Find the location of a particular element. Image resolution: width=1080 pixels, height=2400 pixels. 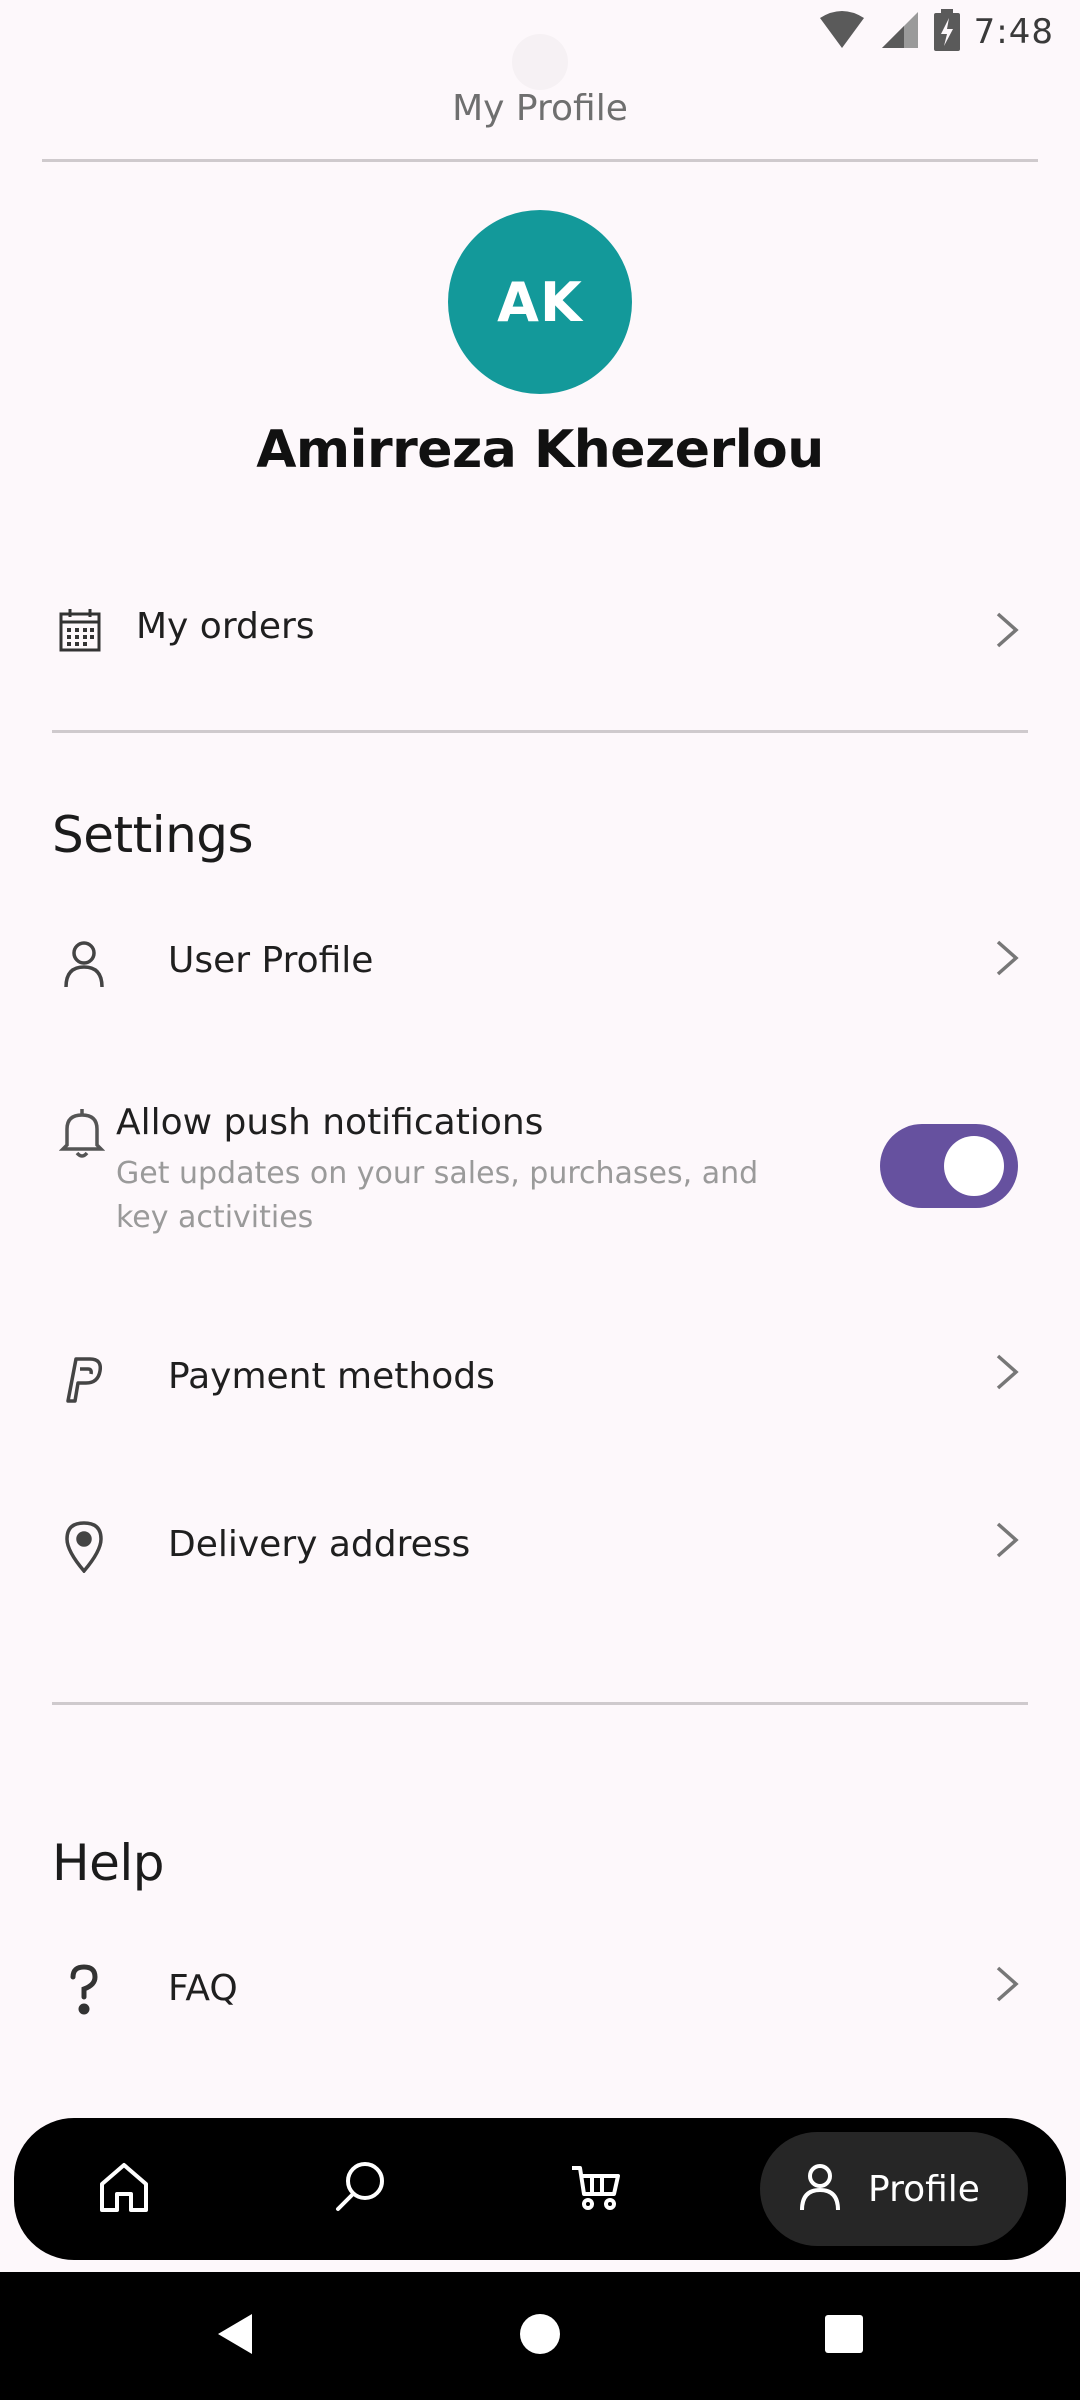

battery-icon is located at coordinates (946, 32).